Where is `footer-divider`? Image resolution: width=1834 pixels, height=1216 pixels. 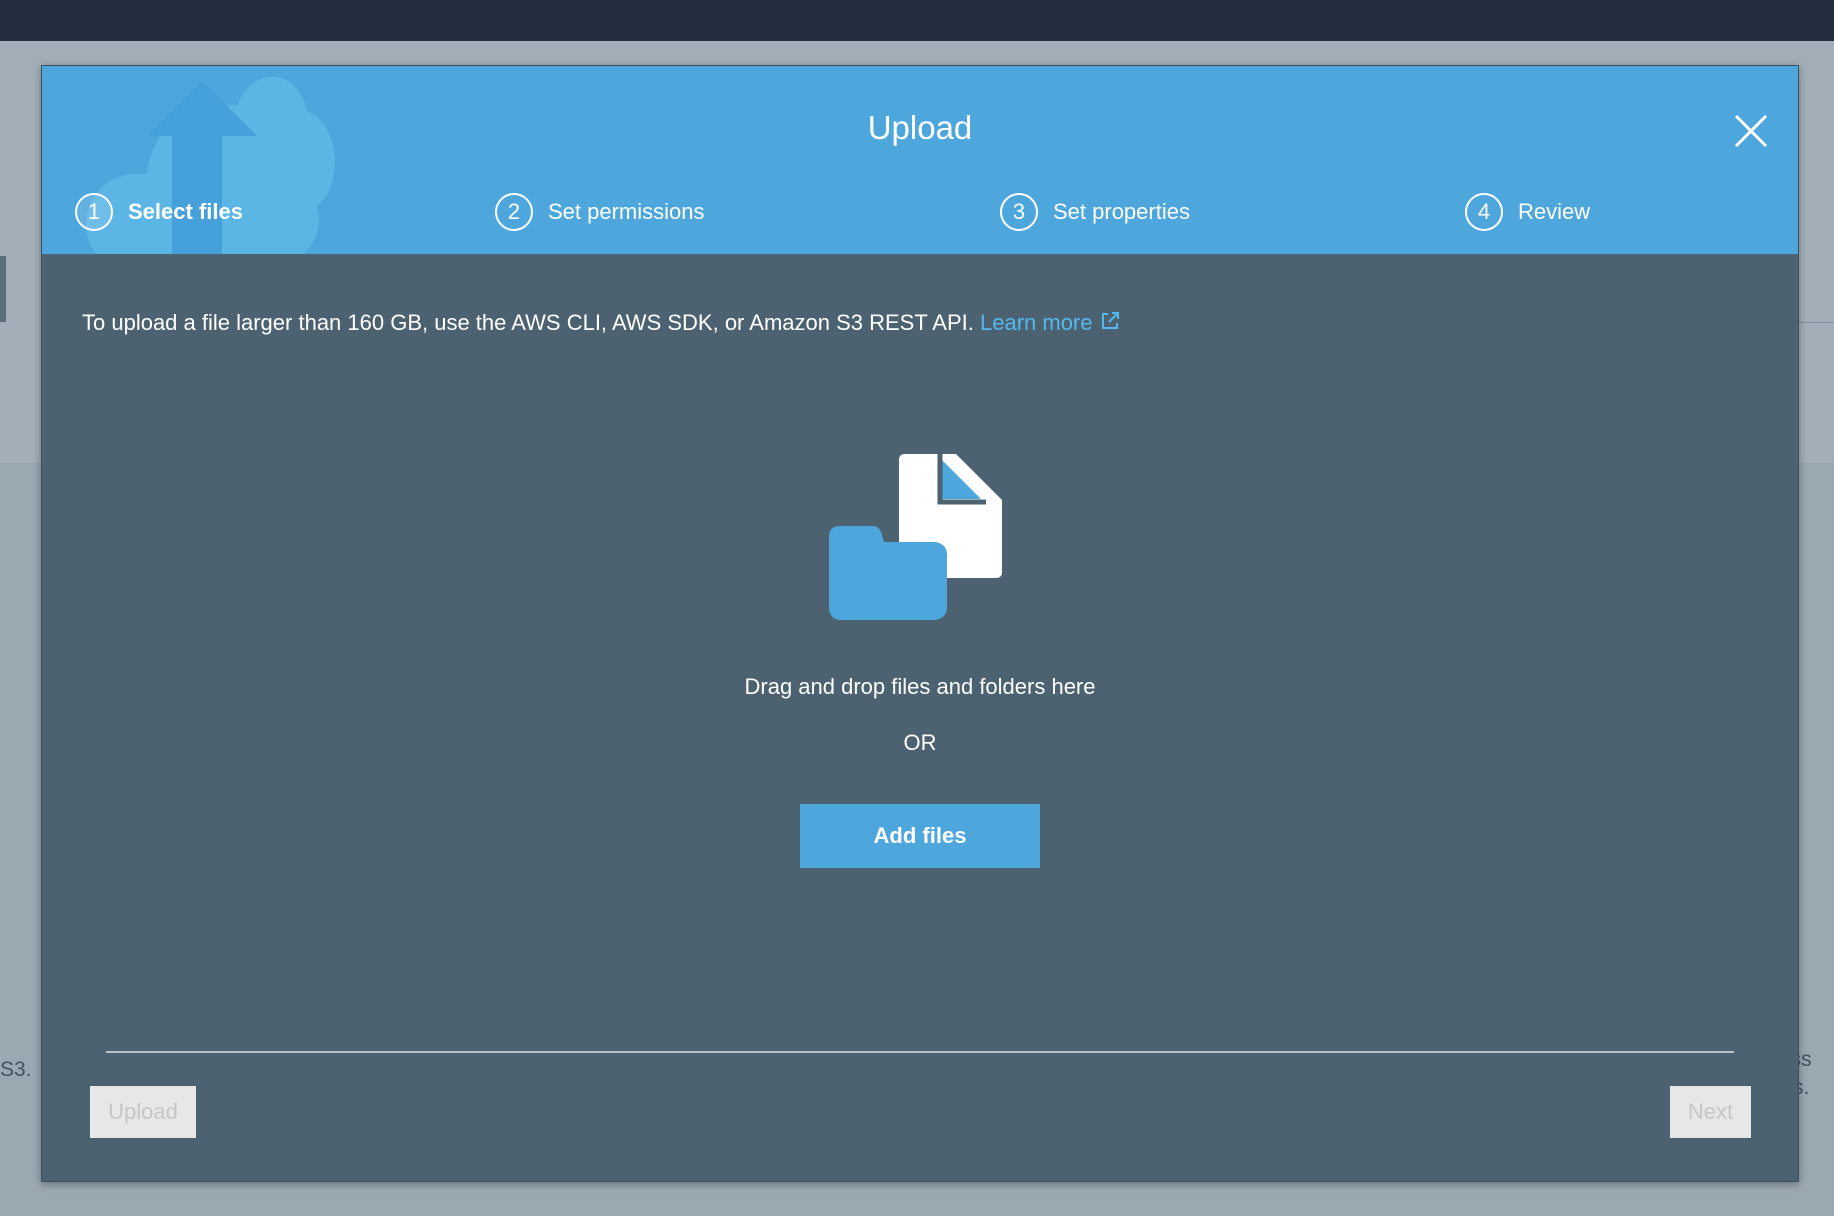 footer-divider is located at coordinates (920, 1052).